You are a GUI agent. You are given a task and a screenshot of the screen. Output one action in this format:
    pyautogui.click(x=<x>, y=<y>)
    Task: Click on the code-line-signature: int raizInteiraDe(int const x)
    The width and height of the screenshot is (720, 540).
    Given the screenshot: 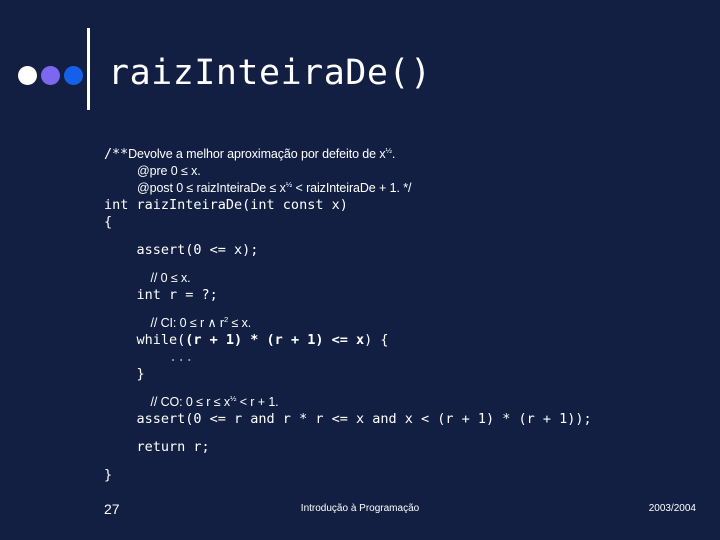 What is the action you would take?
    pyautogui.click(x=226, y=205)
    